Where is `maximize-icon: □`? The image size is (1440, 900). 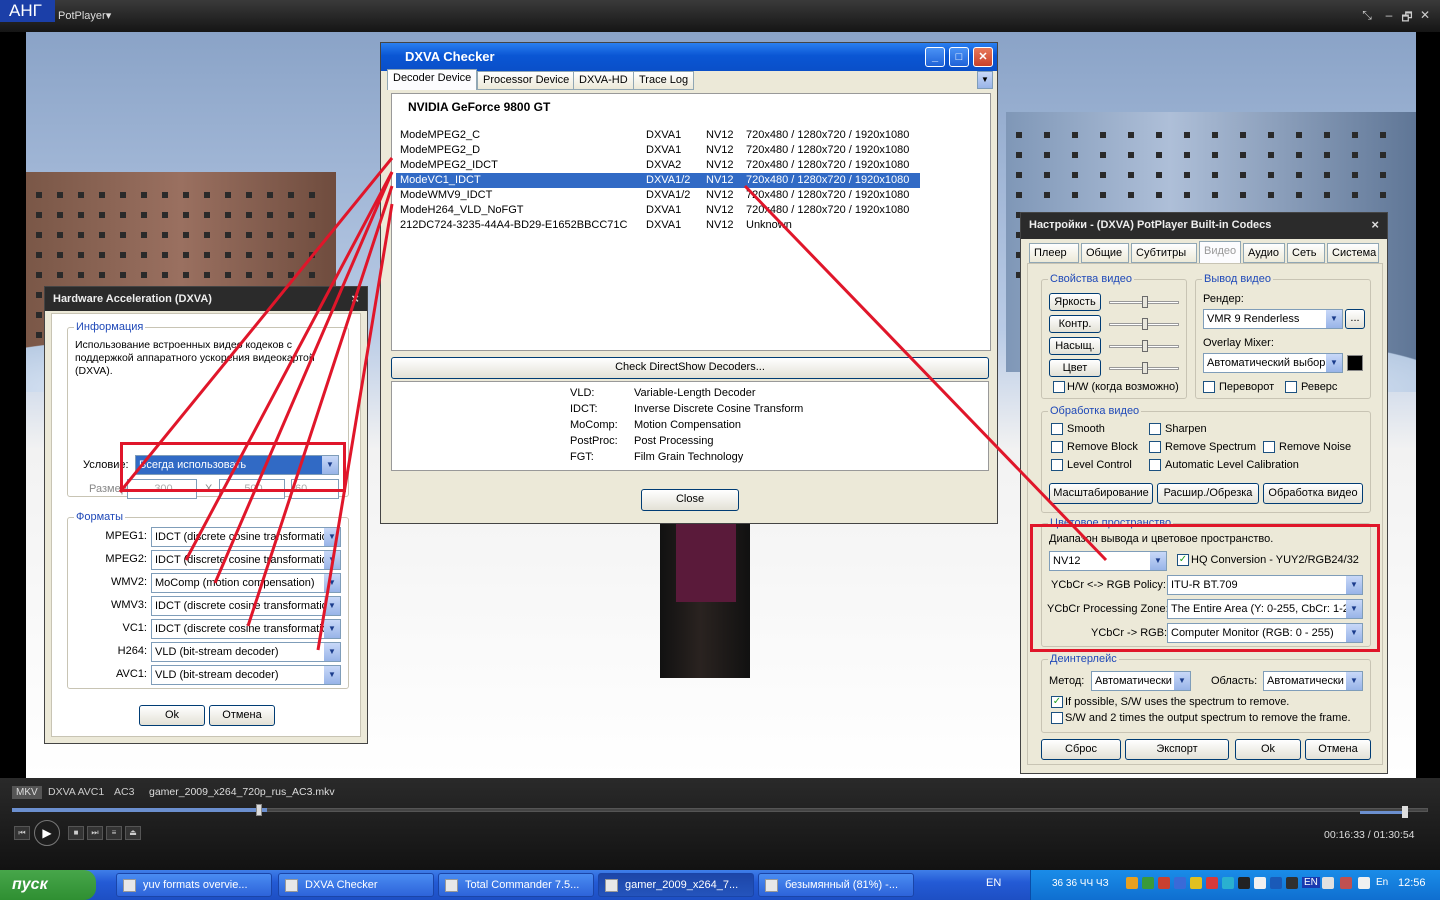 maximize-icon: □ is located at coordinates (959, 57).